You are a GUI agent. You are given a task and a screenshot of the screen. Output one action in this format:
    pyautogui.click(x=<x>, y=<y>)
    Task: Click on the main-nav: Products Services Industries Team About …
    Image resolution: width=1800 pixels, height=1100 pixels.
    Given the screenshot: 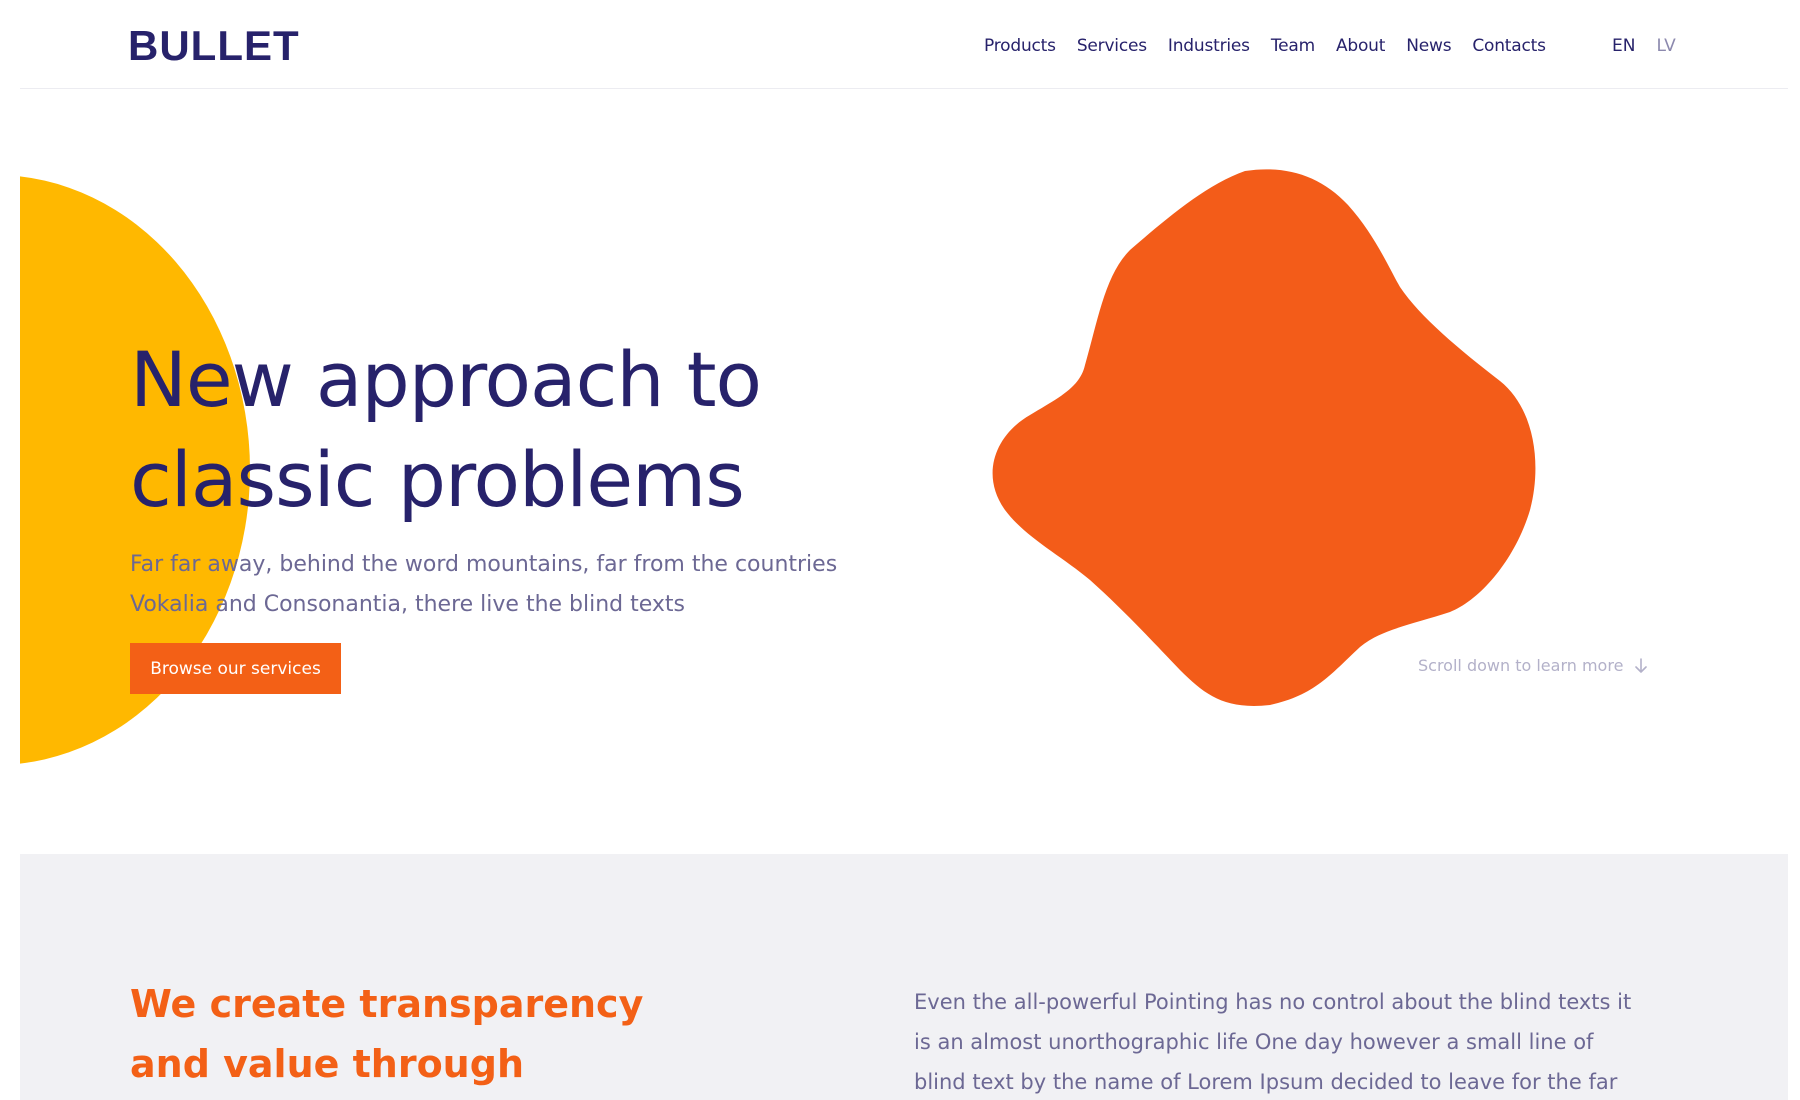 What is the action you would take?
    pyautogui.click(x=1275, y=46)
    